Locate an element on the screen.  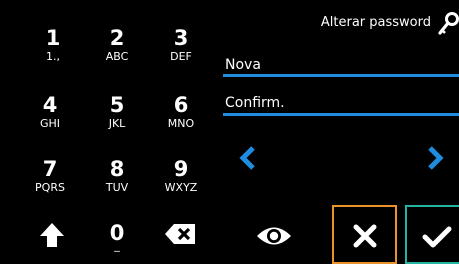
key-8: 8 TUV is located at coordinates (117, 176).